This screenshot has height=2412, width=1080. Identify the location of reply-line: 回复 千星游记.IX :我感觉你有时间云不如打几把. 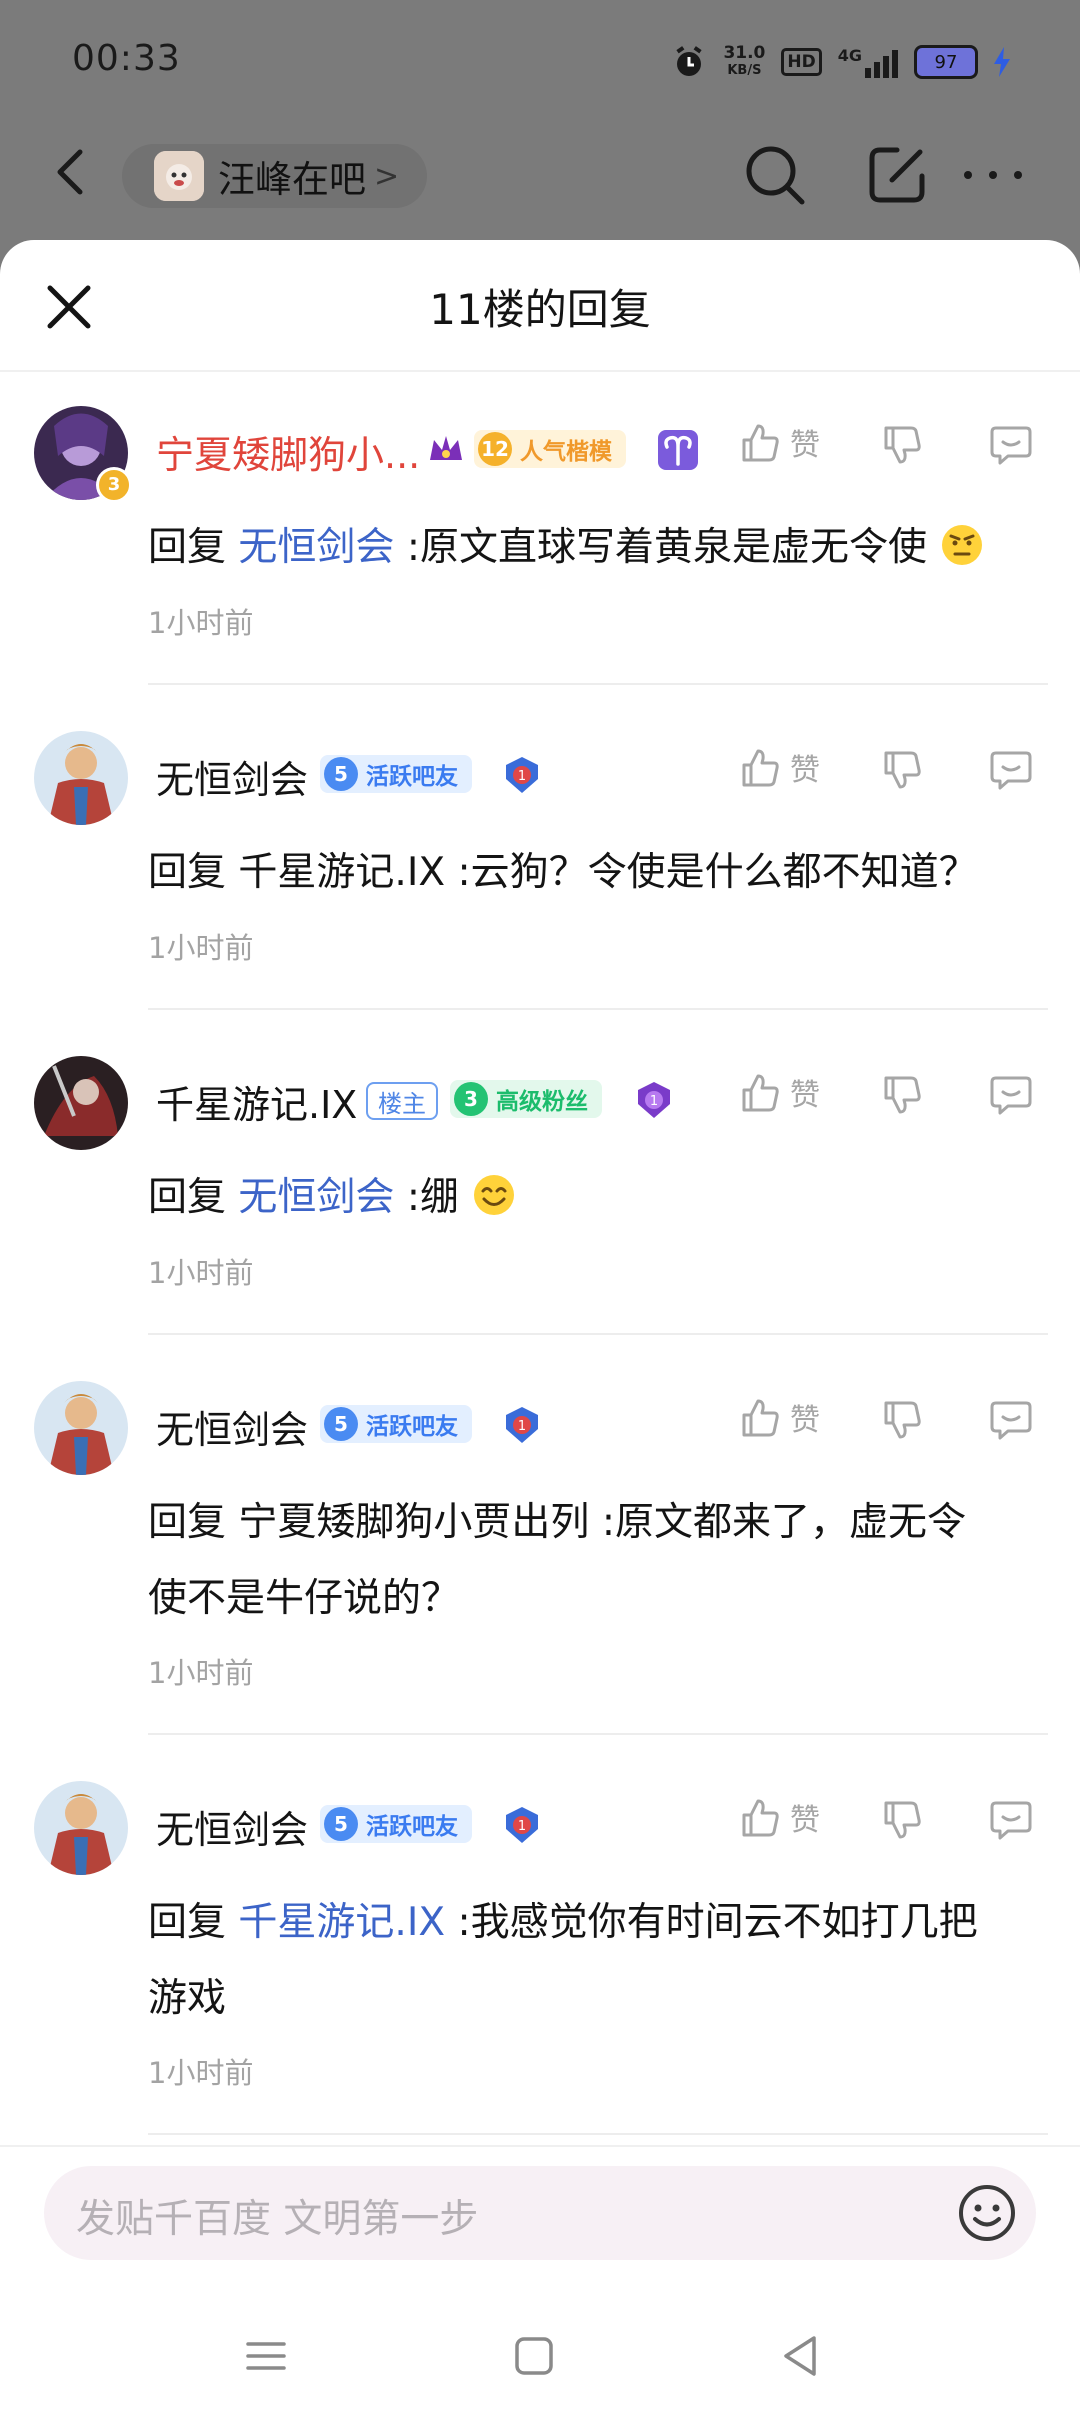
(598, 1923).